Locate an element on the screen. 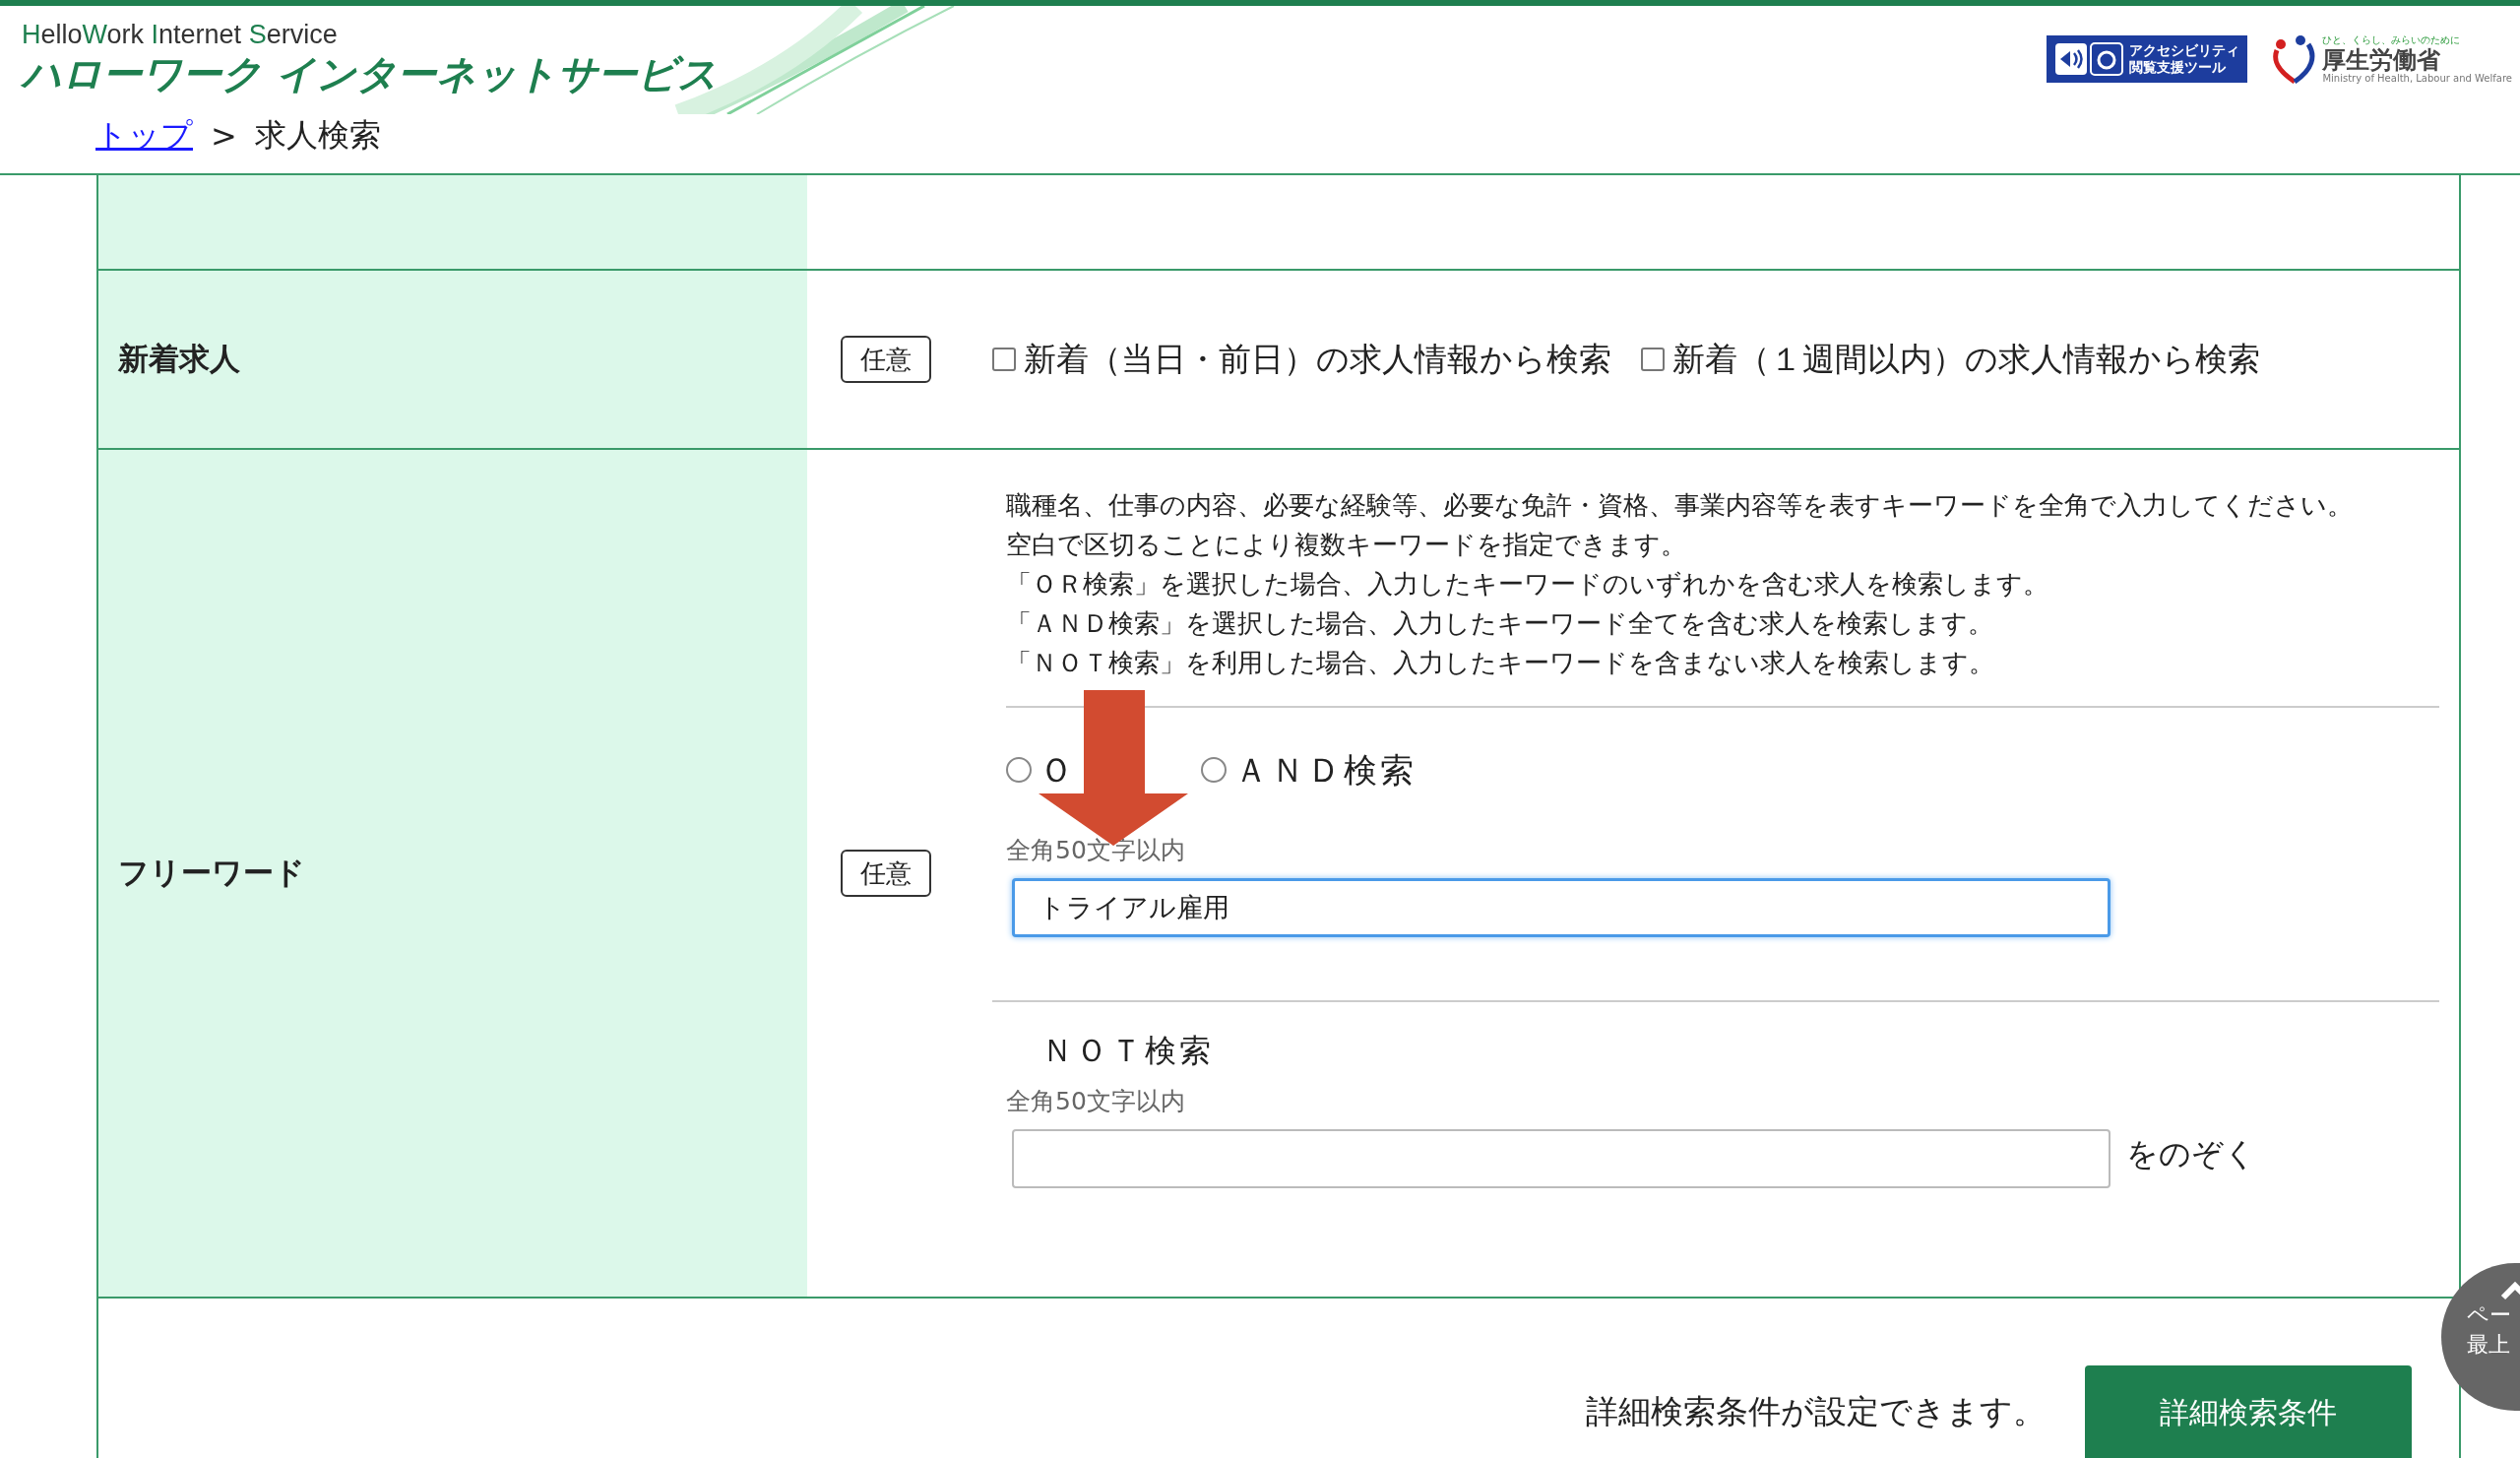 Image resolution: width=2520 pixels, height=1458 pixels. logo-text: アクセシビリティ is located at coordinates (2184, 50).